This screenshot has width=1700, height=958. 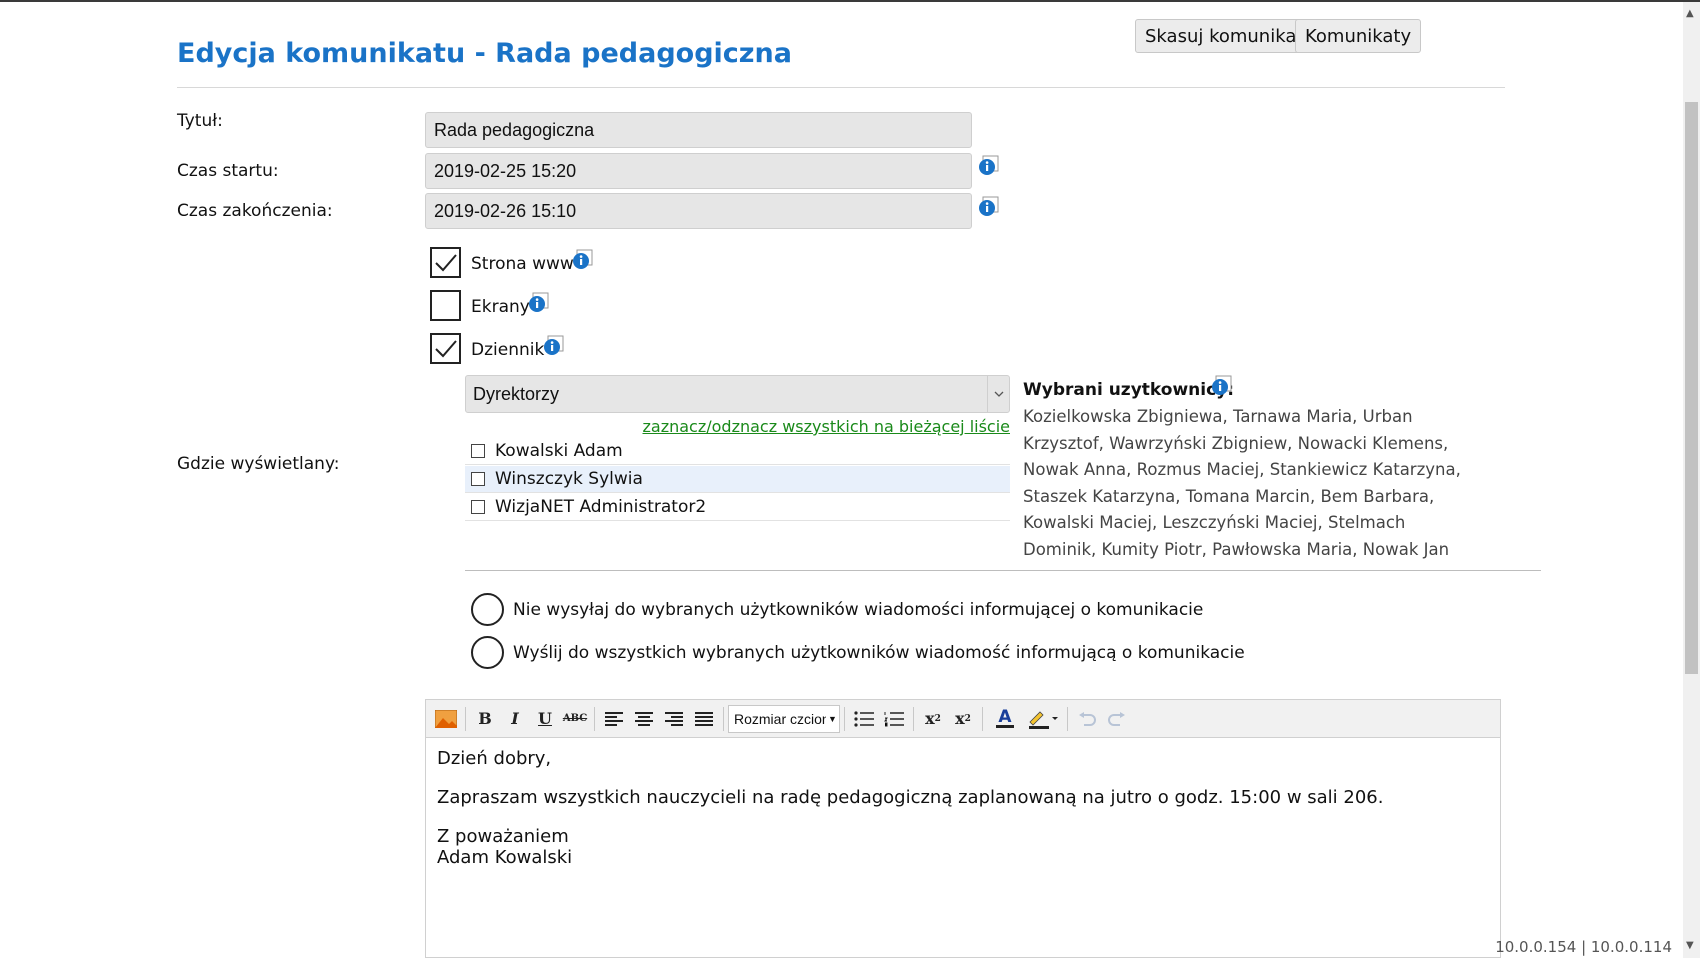 I want to click on numbered-list-icon, so click(x=894, y=719).